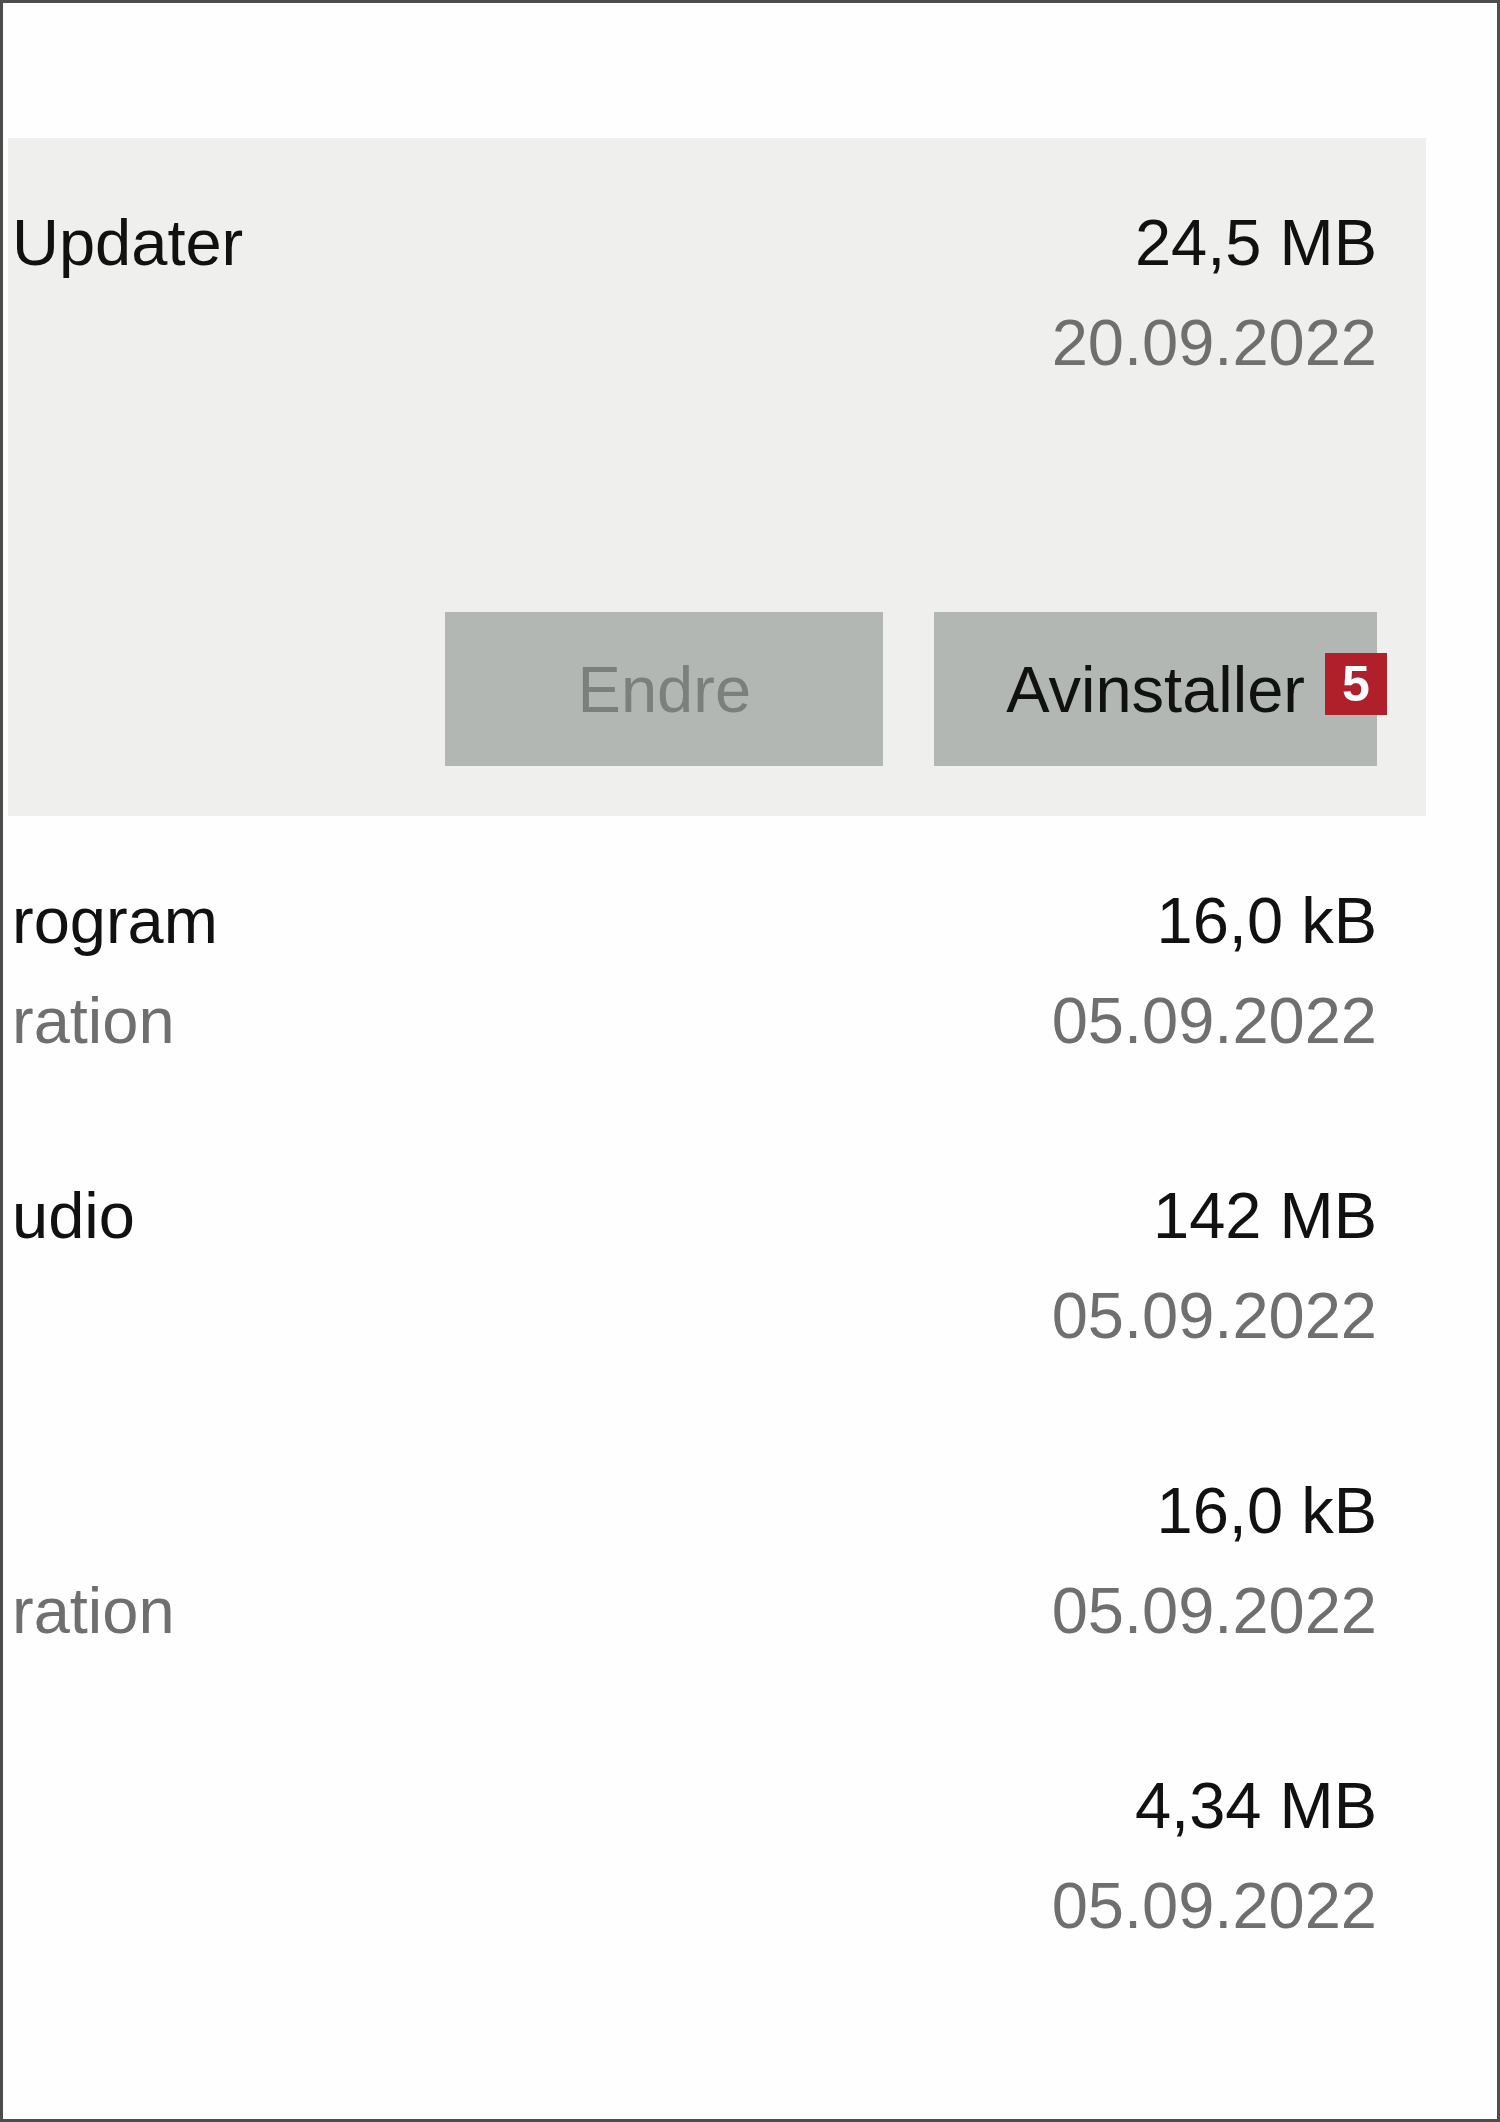 This screenshot has width=1500, height=2122. Describe the element at coordinates (73, 1216) in the screenshot. I see `app-name: udio` at that location.